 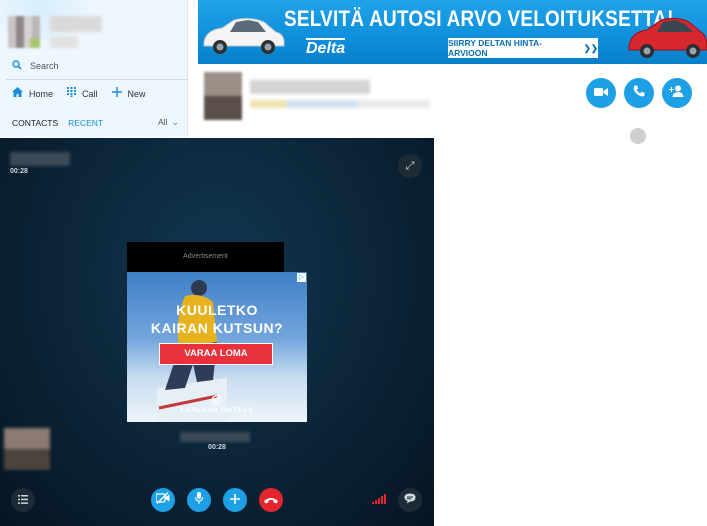 I want to click on user-status-redacted, so click(x=64, y=42).